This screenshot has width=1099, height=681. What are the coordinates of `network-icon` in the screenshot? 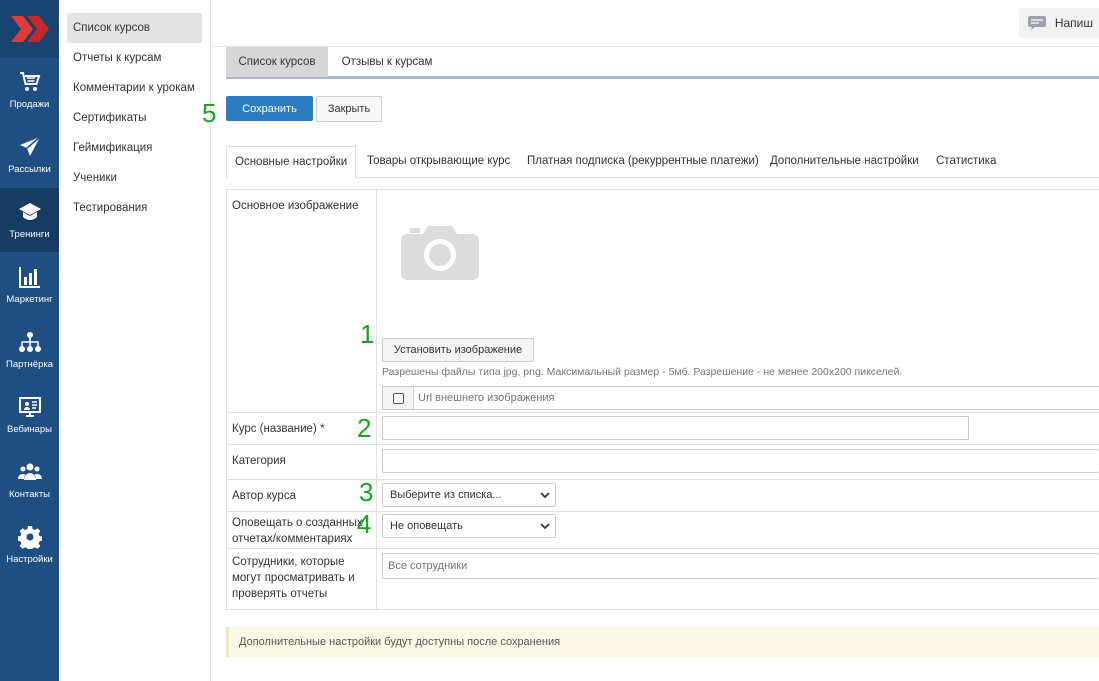 It's located at (29, 342).